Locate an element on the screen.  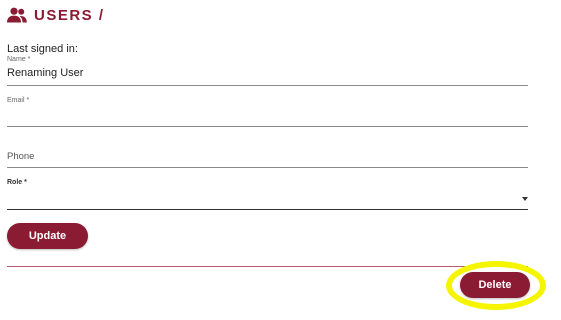
page-header: USERS / is located at coordinates (56, 15).